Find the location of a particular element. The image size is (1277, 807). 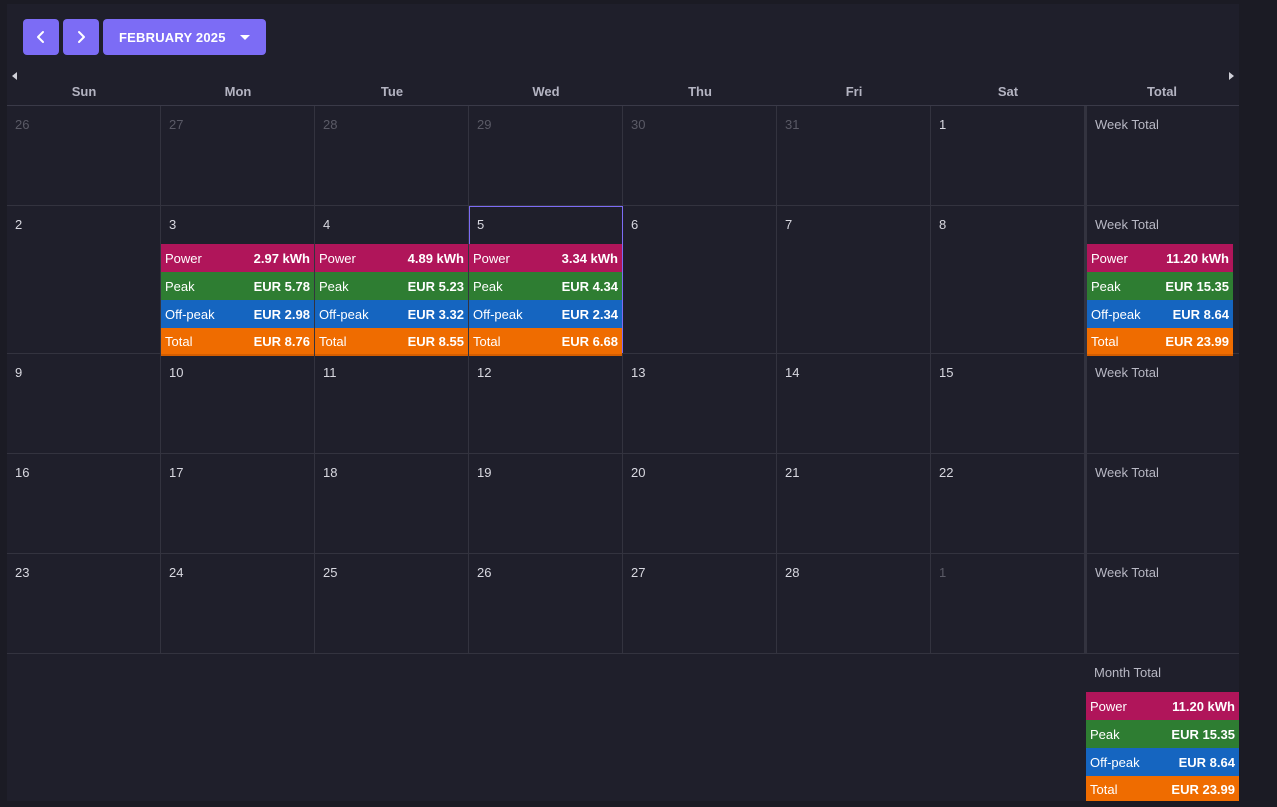

day-number: 4 is located at coordinates (327, 224).